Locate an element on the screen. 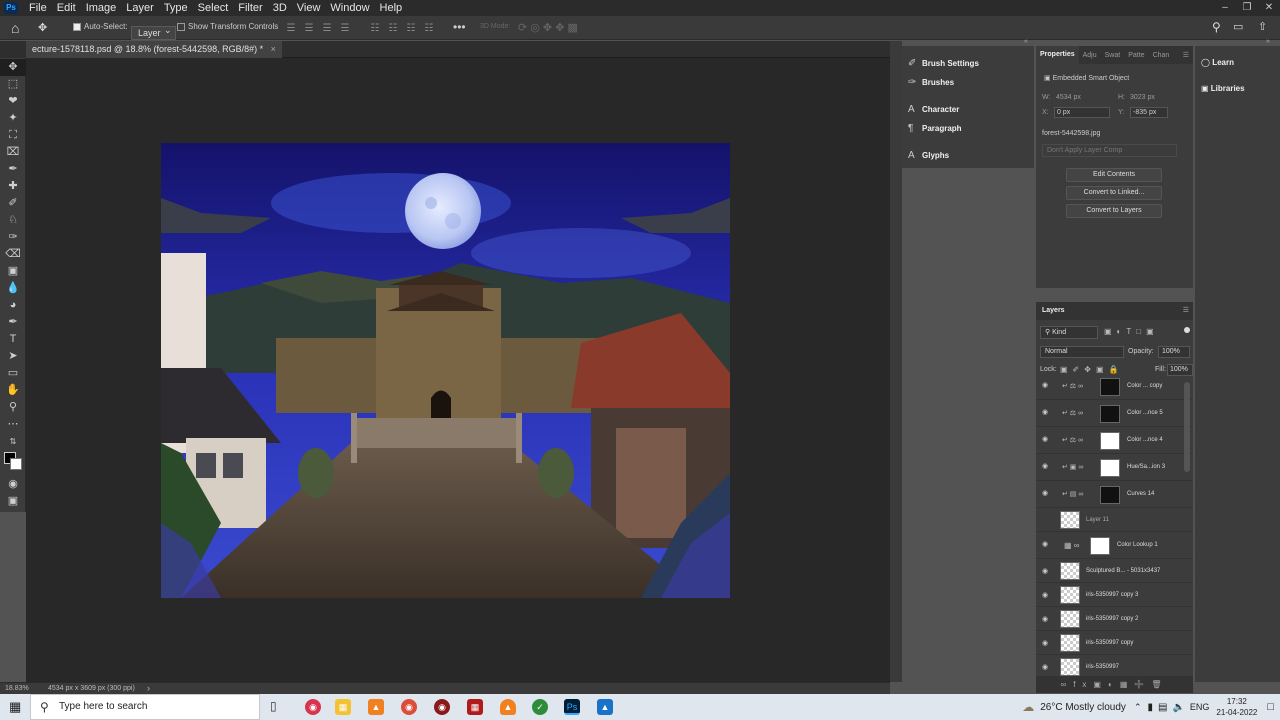  layer-row: ◉ ↵ ⚖ ∞ Color ... copy is located at coordinates (1114, 387).